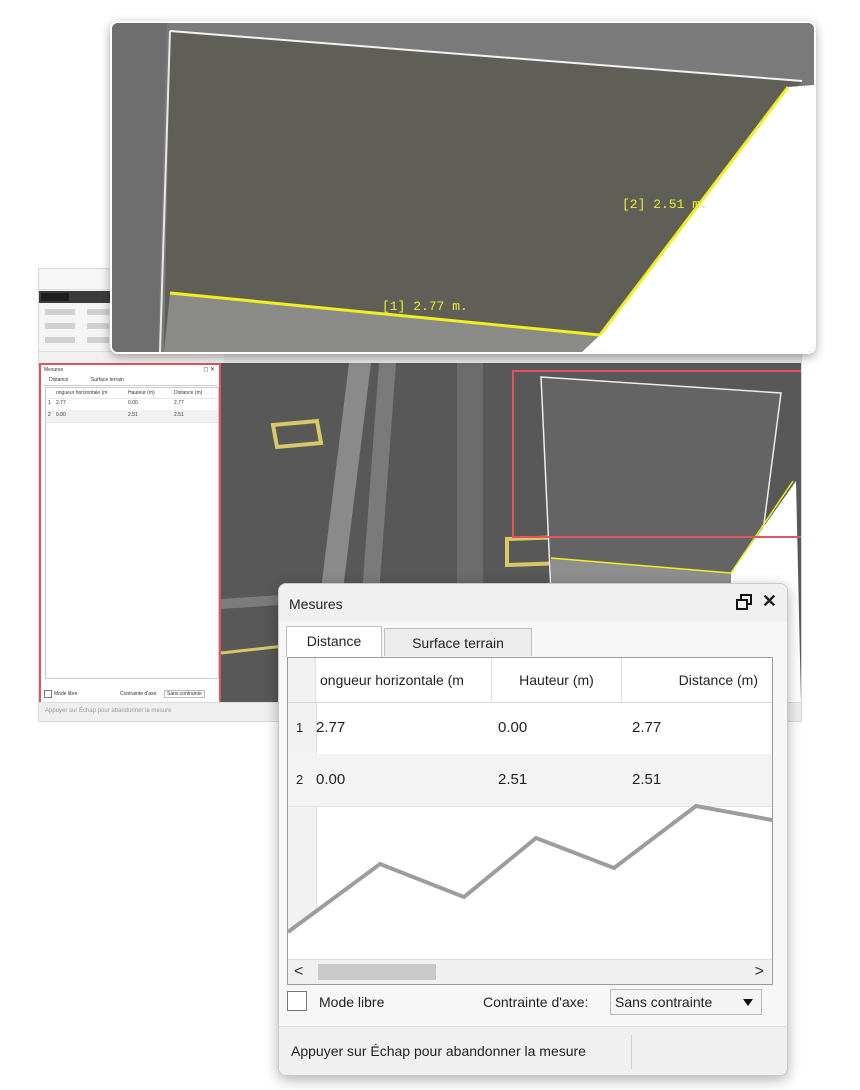 This screenshot has width=860, height=1090. I want to click on mini-axis-label: Contrainte d'axe:, so click(139, 694).